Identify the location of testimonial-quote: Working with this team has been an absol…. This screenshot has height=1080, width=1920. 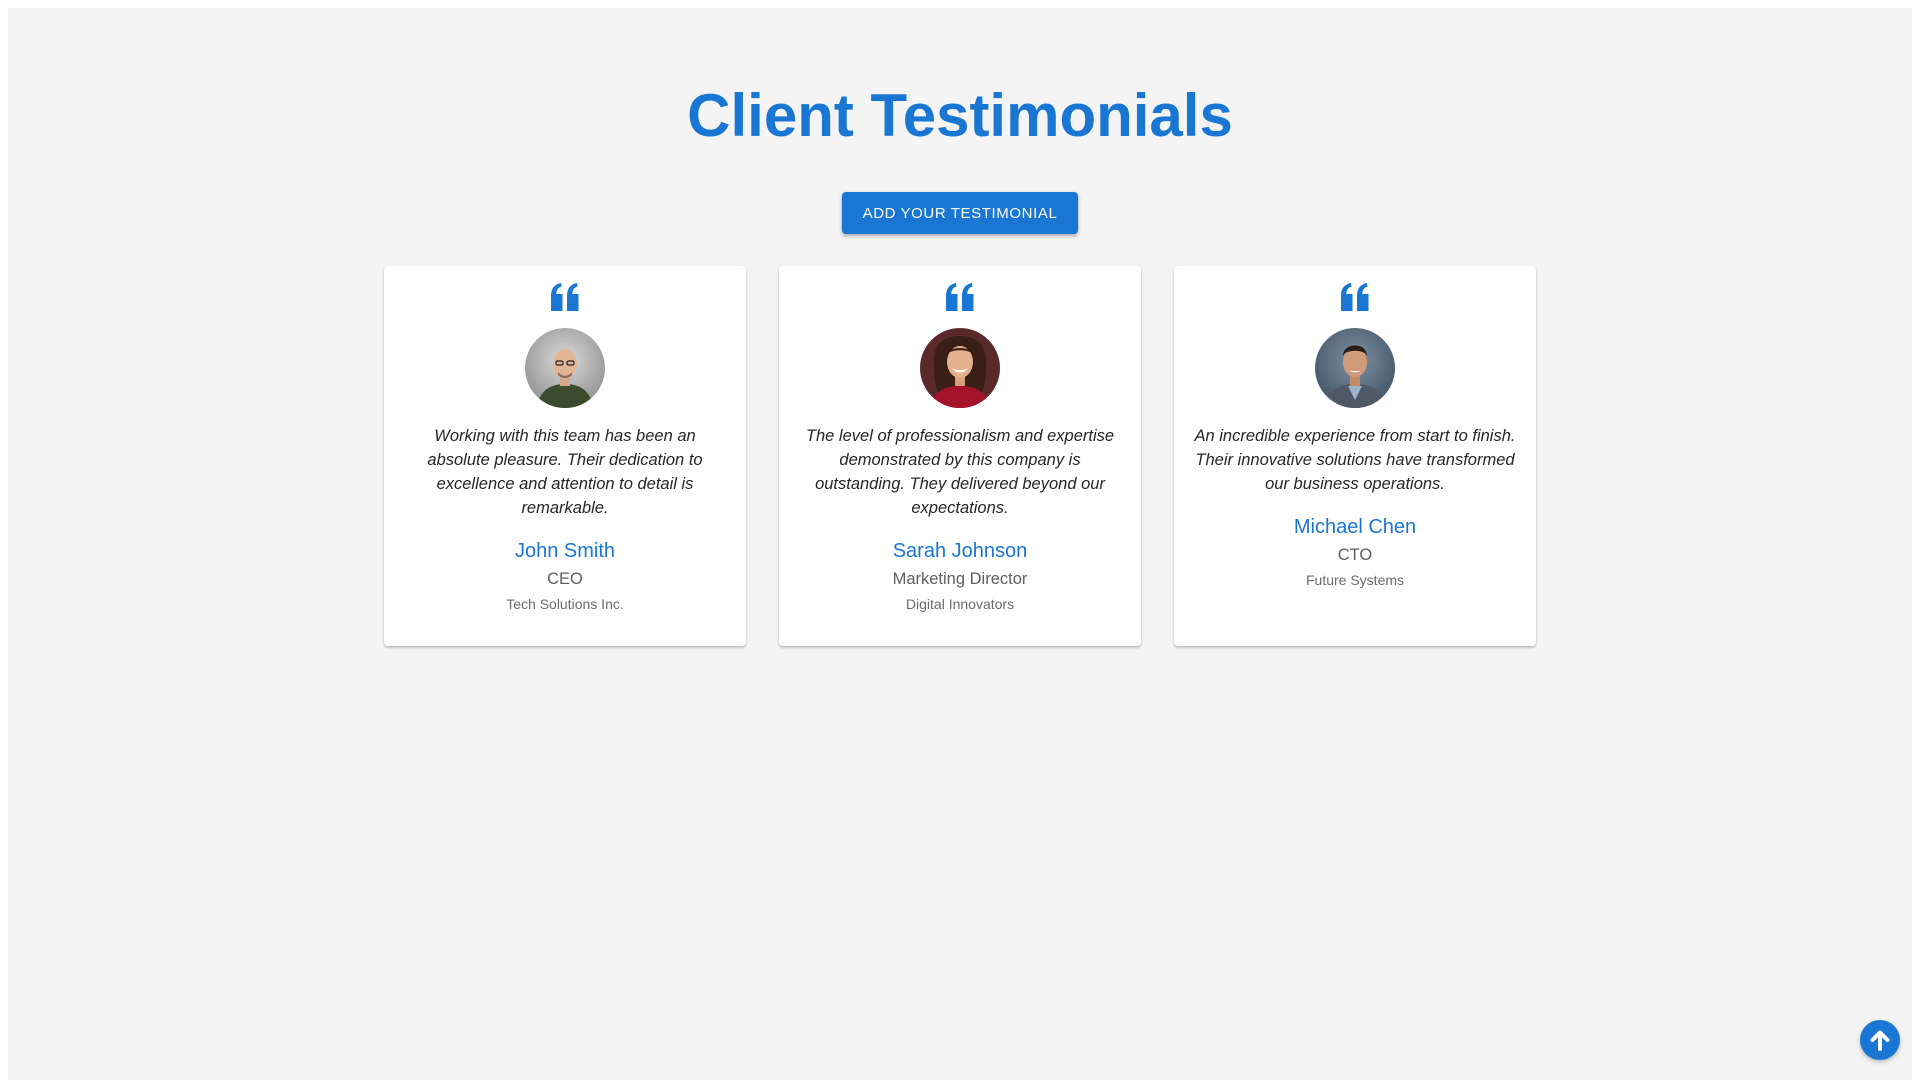
(565, 472).